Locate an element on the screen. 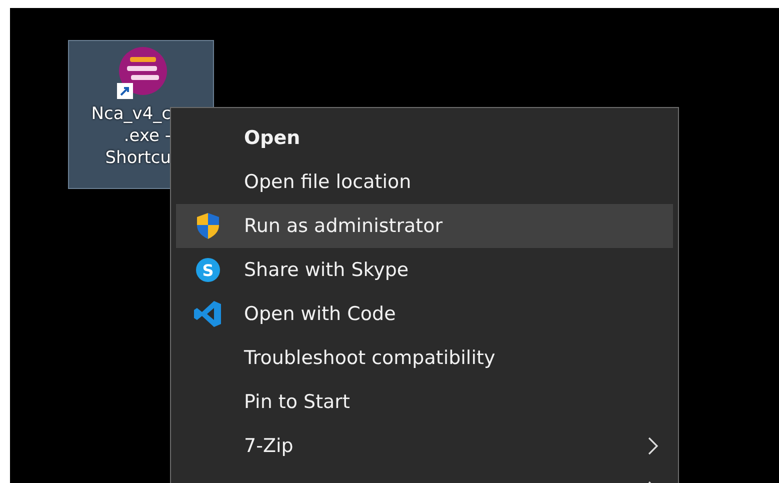 Image resolution: width=779 pixels, height=483 pixels. menu-item: Open with Code is located at coordinates (424, 314).